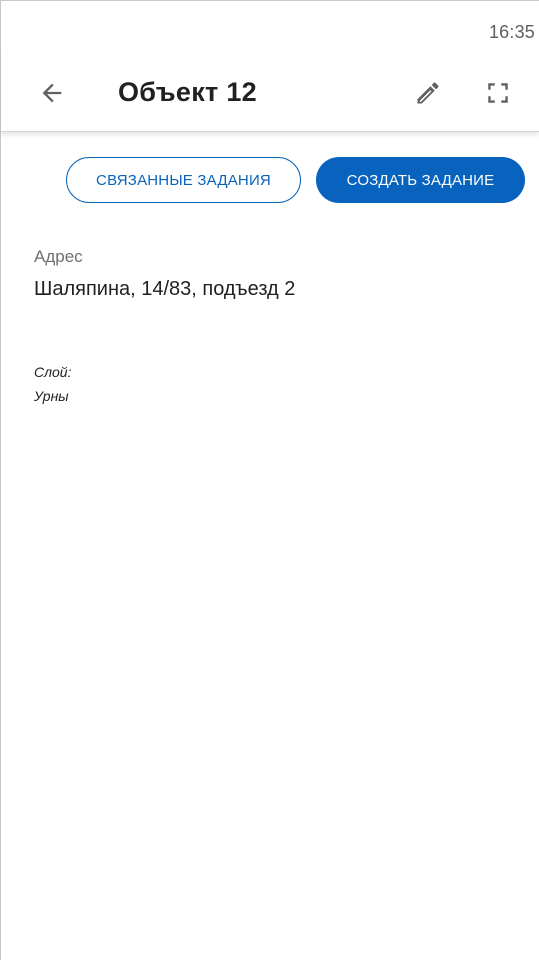  What do you see at coordinates (270, 90) in the screenshot?
I see `app-bar: Объект 12` at bounding box center [270, 90].